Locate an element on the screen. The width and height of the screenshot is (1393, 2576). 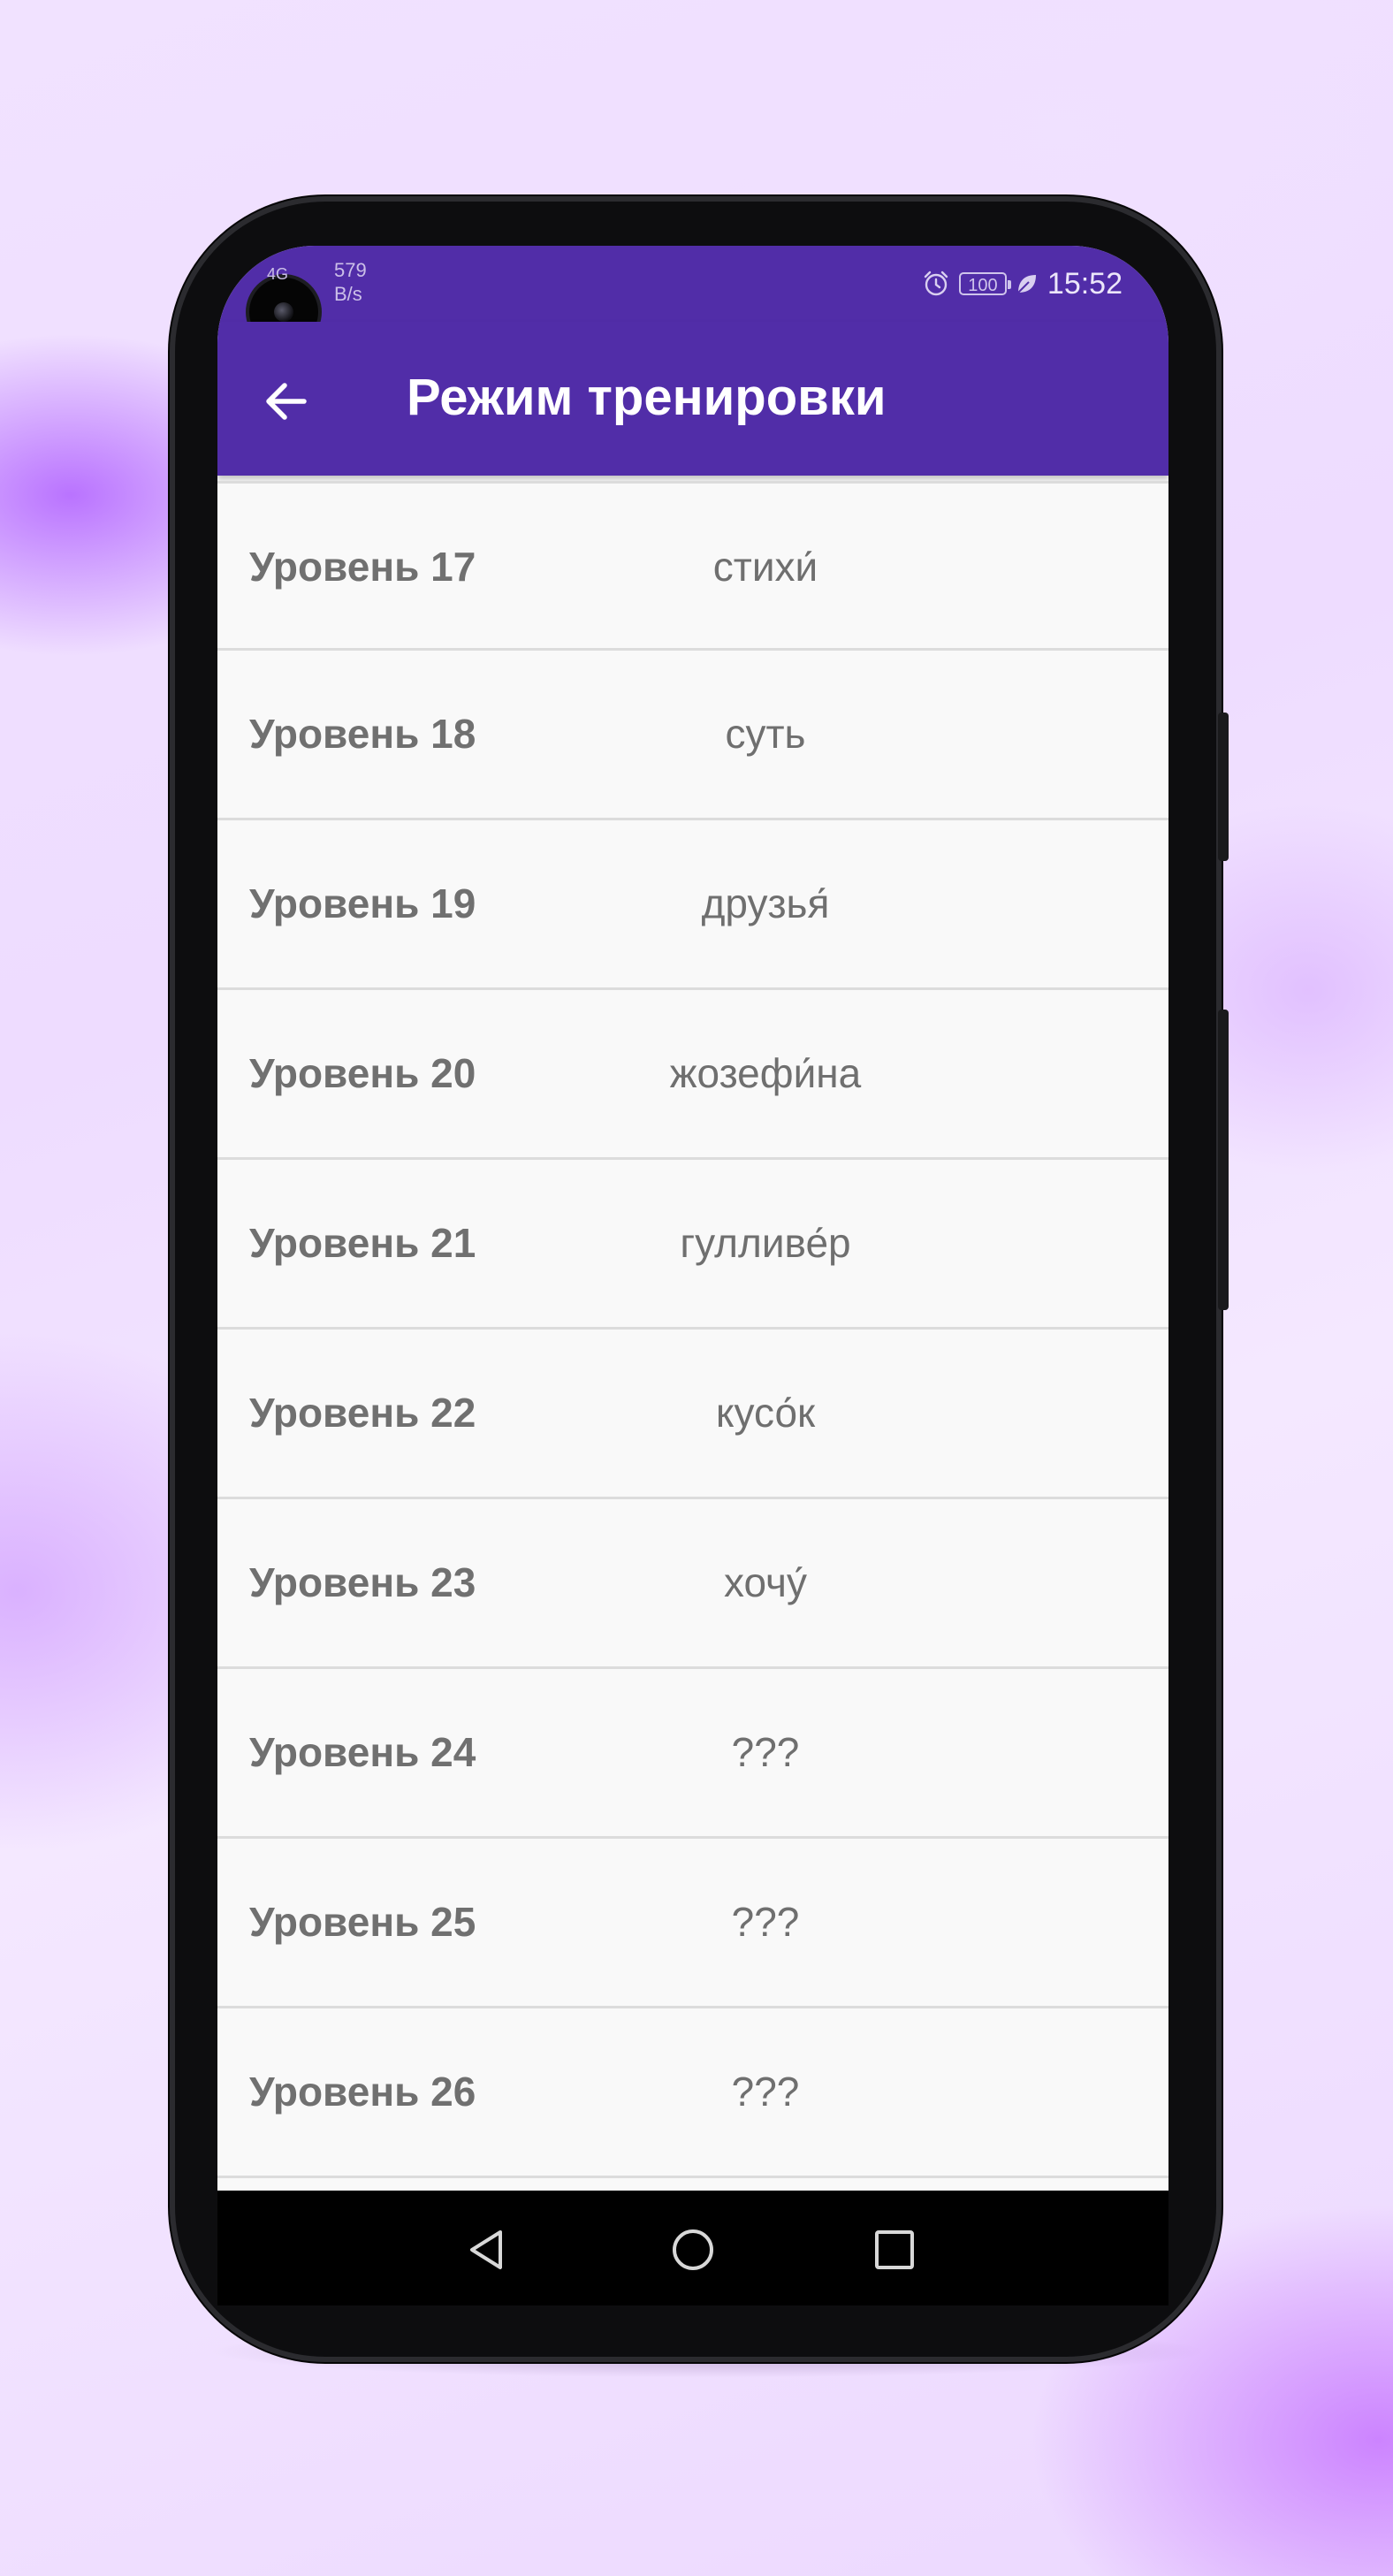
level-word: хочу́ is located at coordinates (765, 1582).